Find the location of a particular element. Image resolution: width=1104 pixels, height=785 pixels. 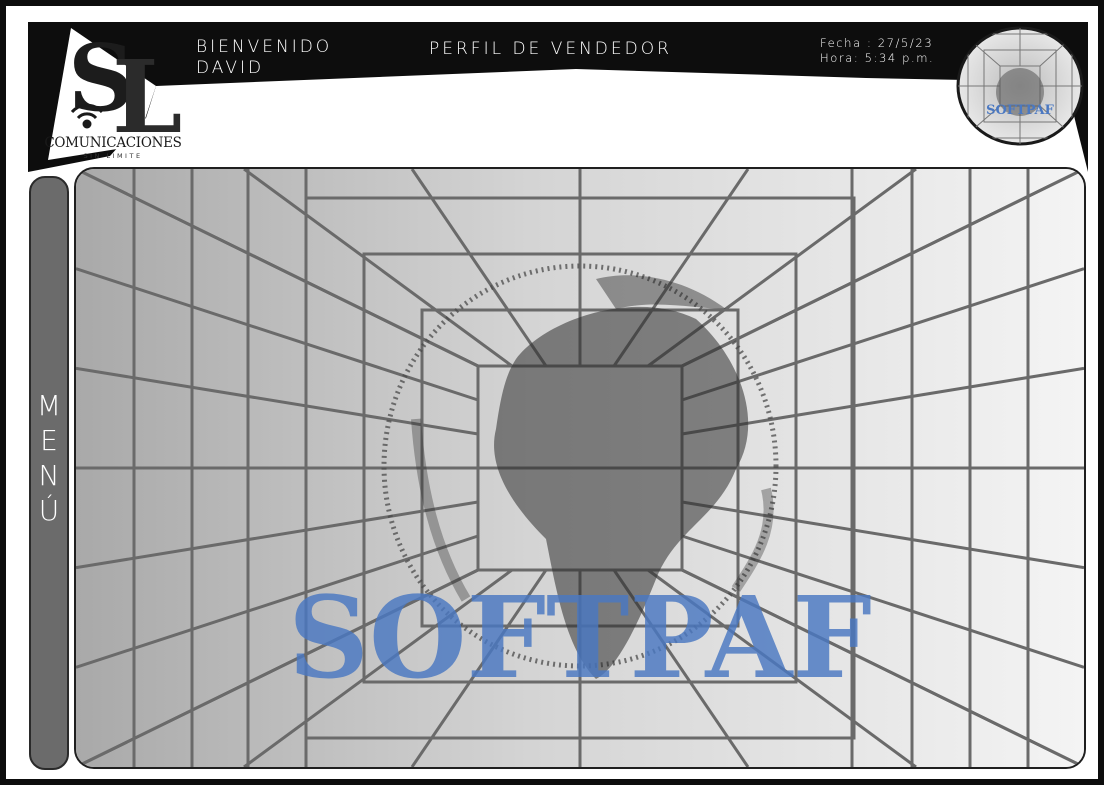

softpaf-watermark: SOFTPAF is located at coordinates (580, 638).